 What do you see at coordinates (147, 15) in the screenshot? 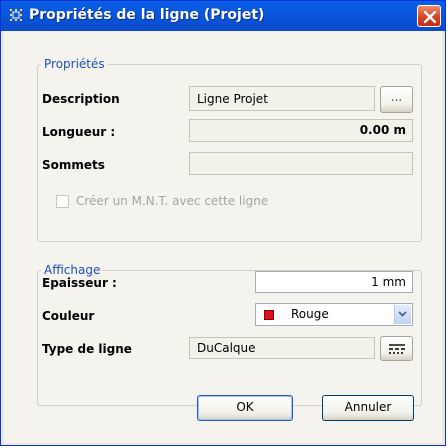
I see `window-title: Propriétés de la ligne (Projet)` at bounding box center [147, 15].